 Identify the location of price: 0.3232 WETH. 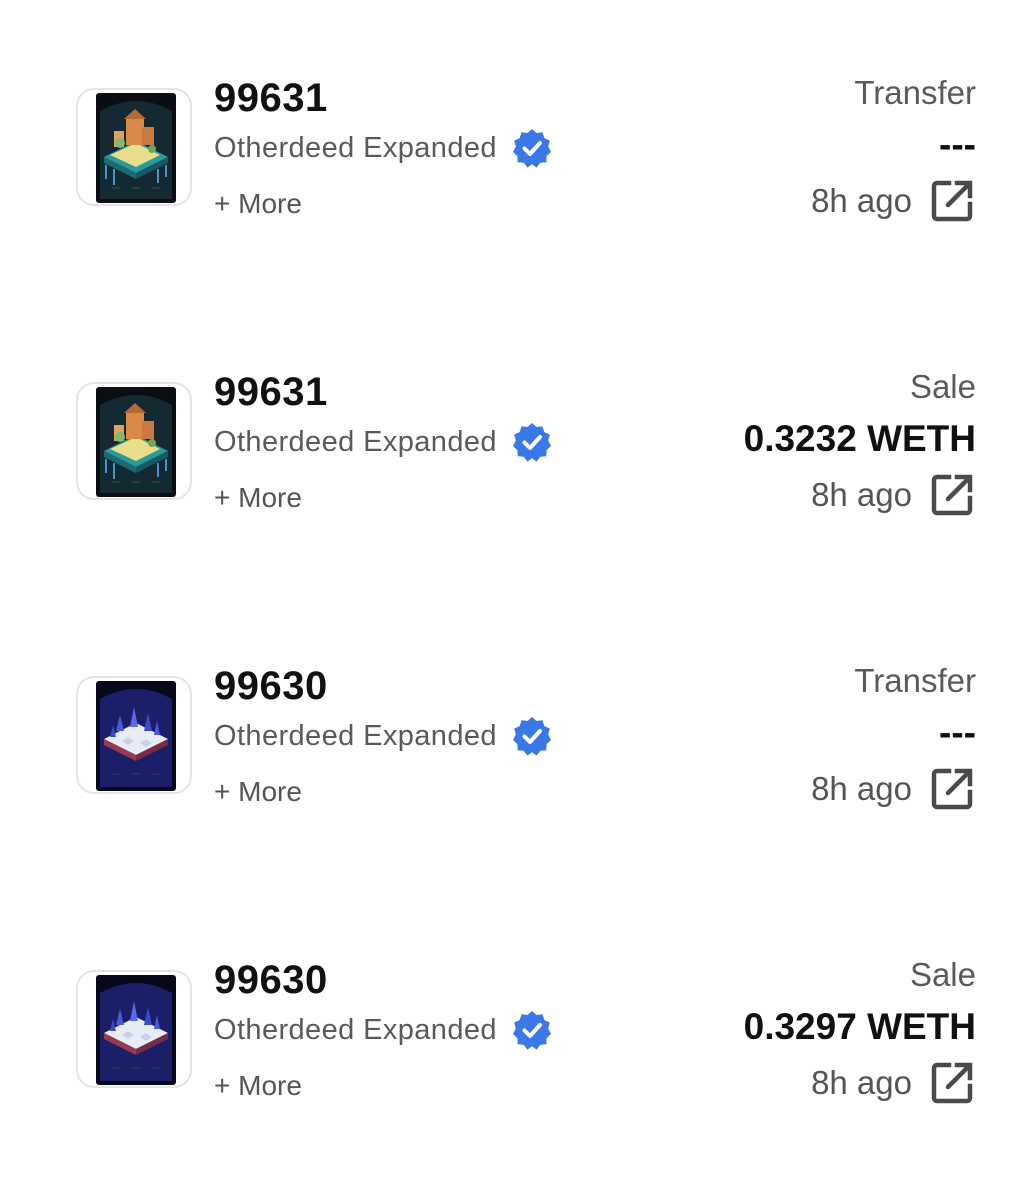
(859, 438).